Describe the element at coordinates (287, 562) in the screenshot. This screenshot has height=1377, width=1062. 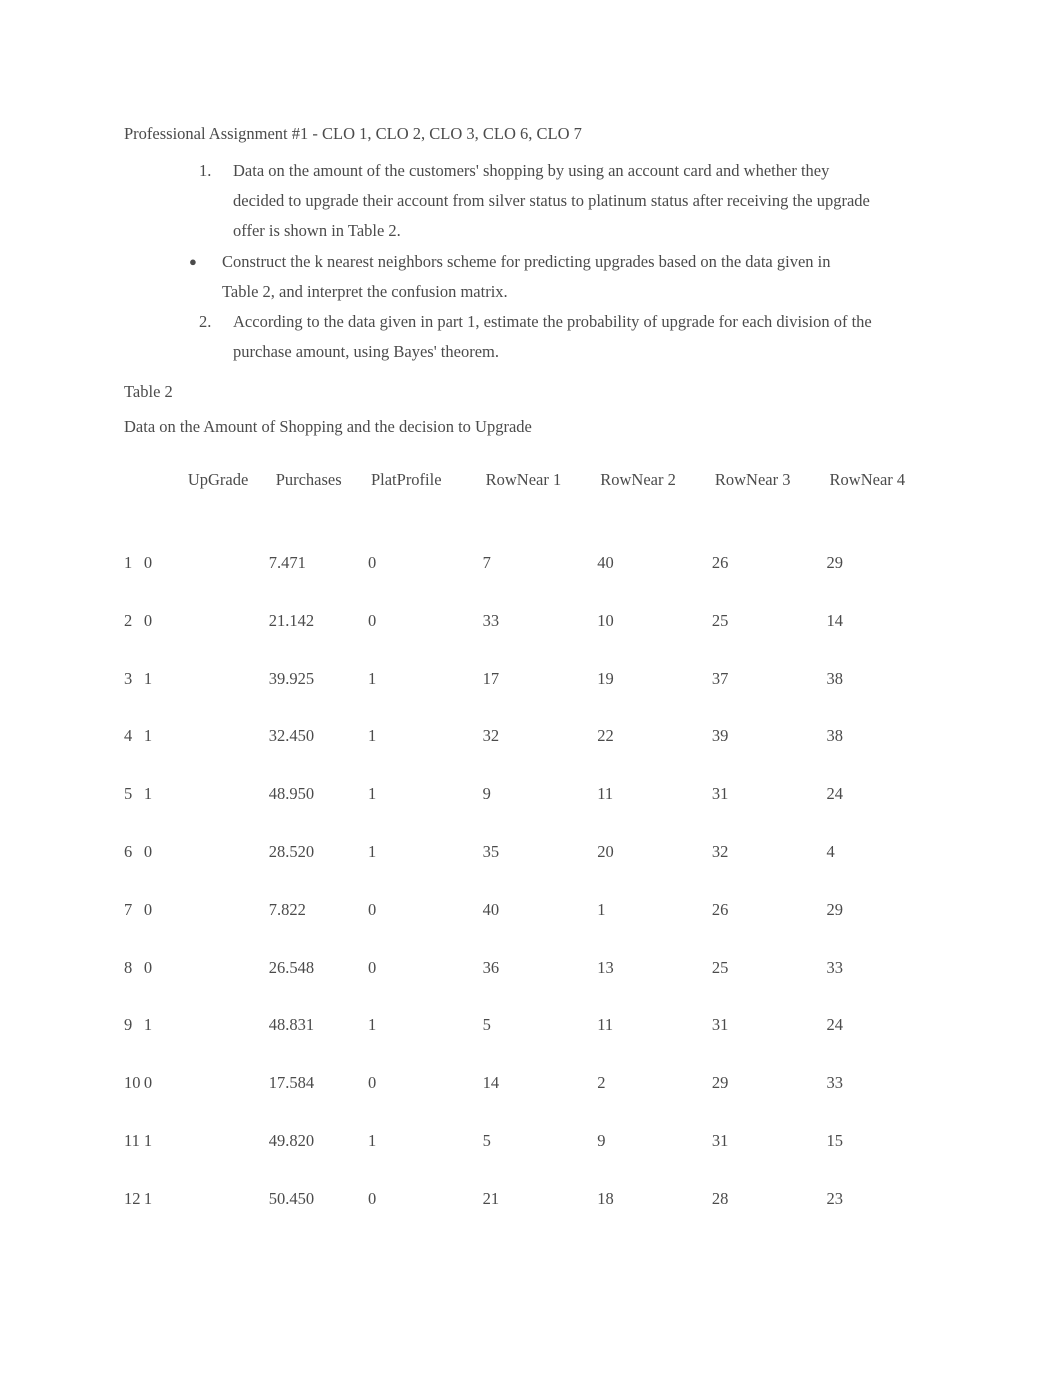
I see `cell-purchases: 7.471` at that location.